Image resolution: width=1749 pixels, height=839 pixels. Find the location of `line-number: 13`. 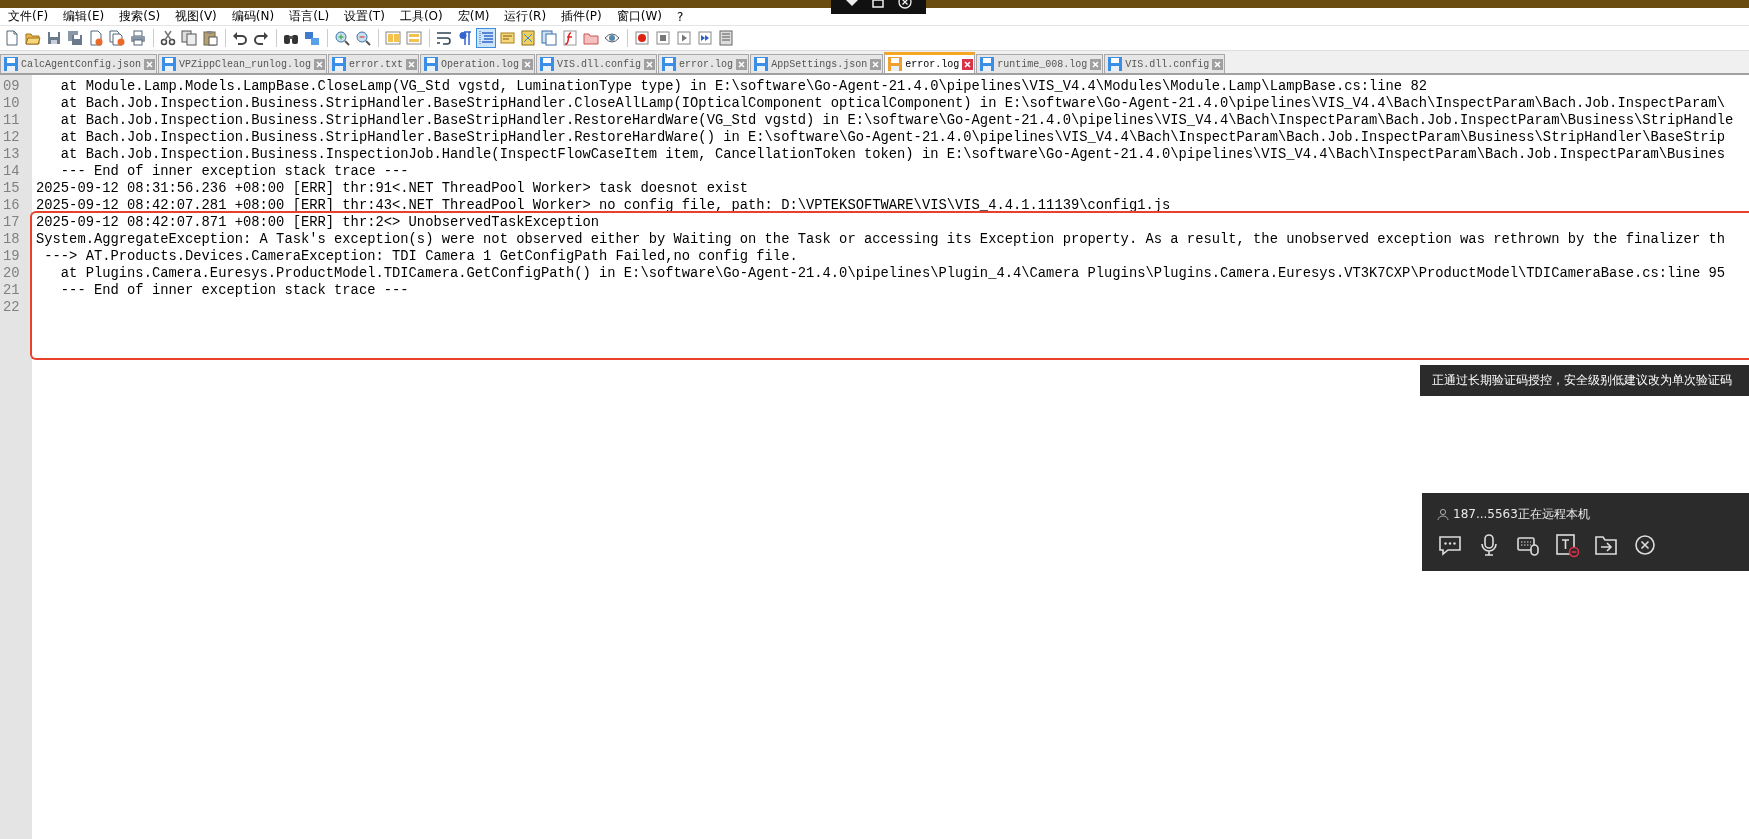

line-number: 13 is located at coordinates (11, 154).